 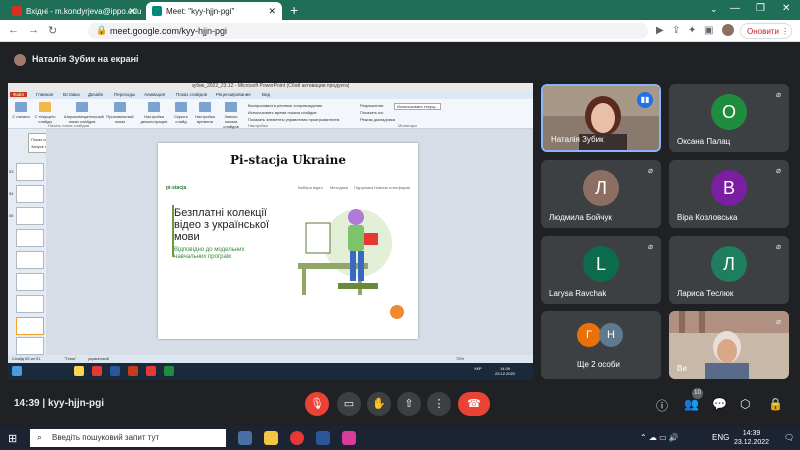 I want to click on more-options-button: ⋮, so click(x=439, y=404).